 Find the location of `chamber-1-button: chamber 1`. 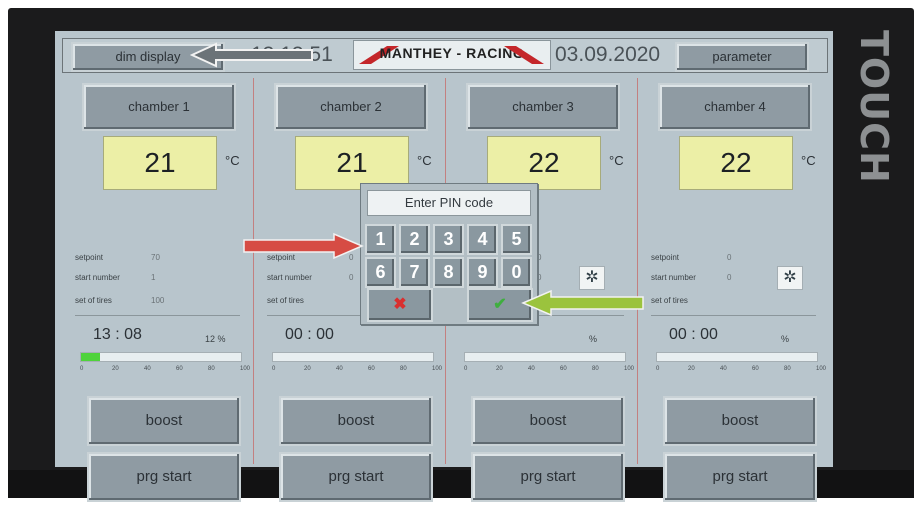

chamber-1-button: chamber 1 is located at coordinates (159, 107).